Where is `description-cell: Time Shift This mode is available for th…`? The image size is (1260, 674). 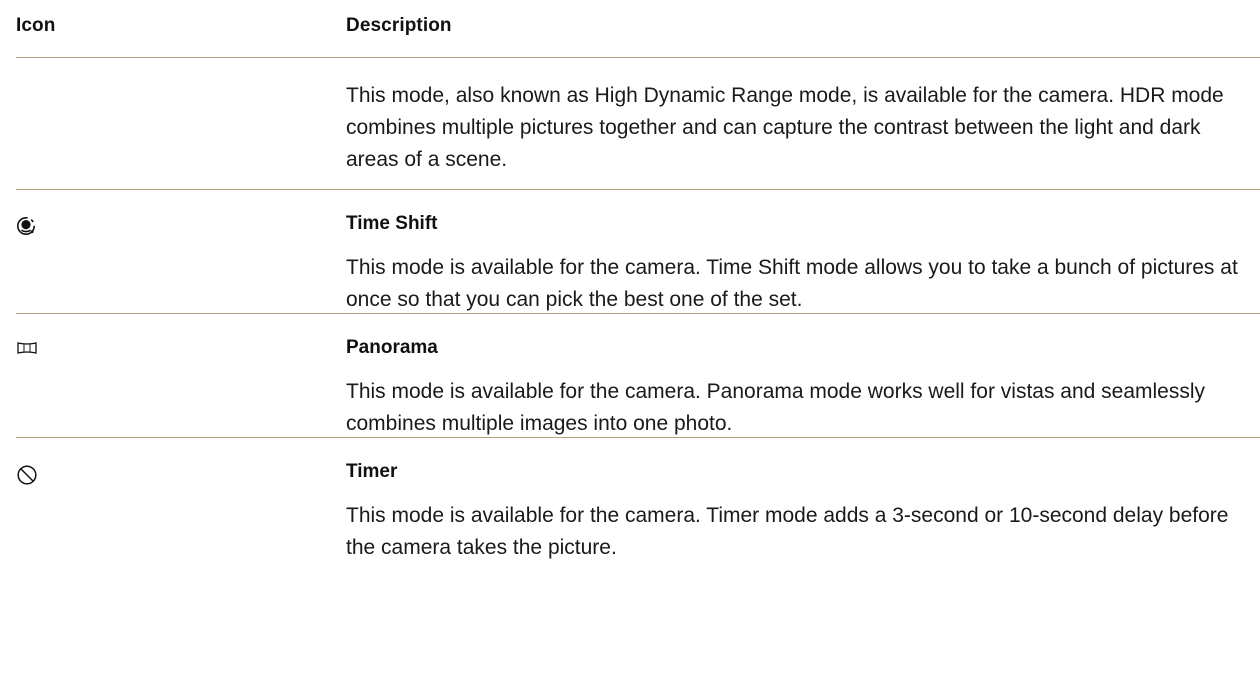 description-cell: Time Shift This mode is available for th… is located at coordinates (803, 253).